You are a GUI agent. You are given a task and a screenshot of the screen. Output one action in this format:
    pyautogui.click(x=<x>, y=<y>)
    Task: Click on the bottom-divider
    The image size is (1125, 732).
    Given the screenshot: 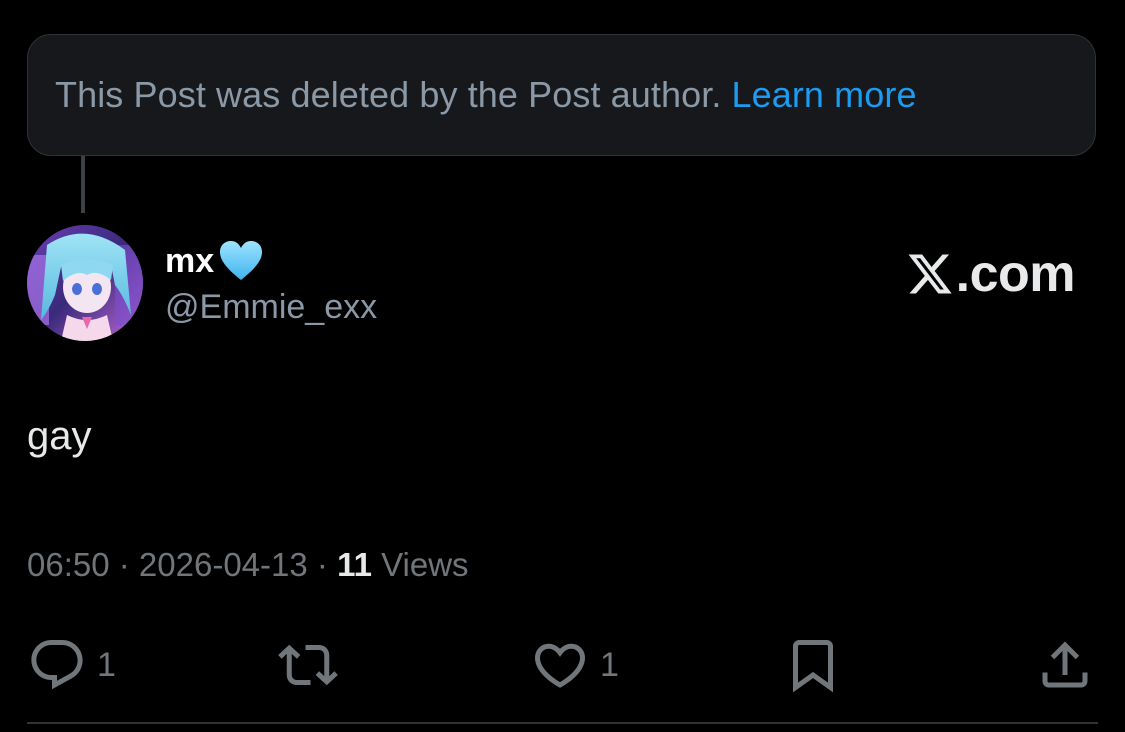 What is the action you would take?
    pyautogui.click(x=562, y=723)
    